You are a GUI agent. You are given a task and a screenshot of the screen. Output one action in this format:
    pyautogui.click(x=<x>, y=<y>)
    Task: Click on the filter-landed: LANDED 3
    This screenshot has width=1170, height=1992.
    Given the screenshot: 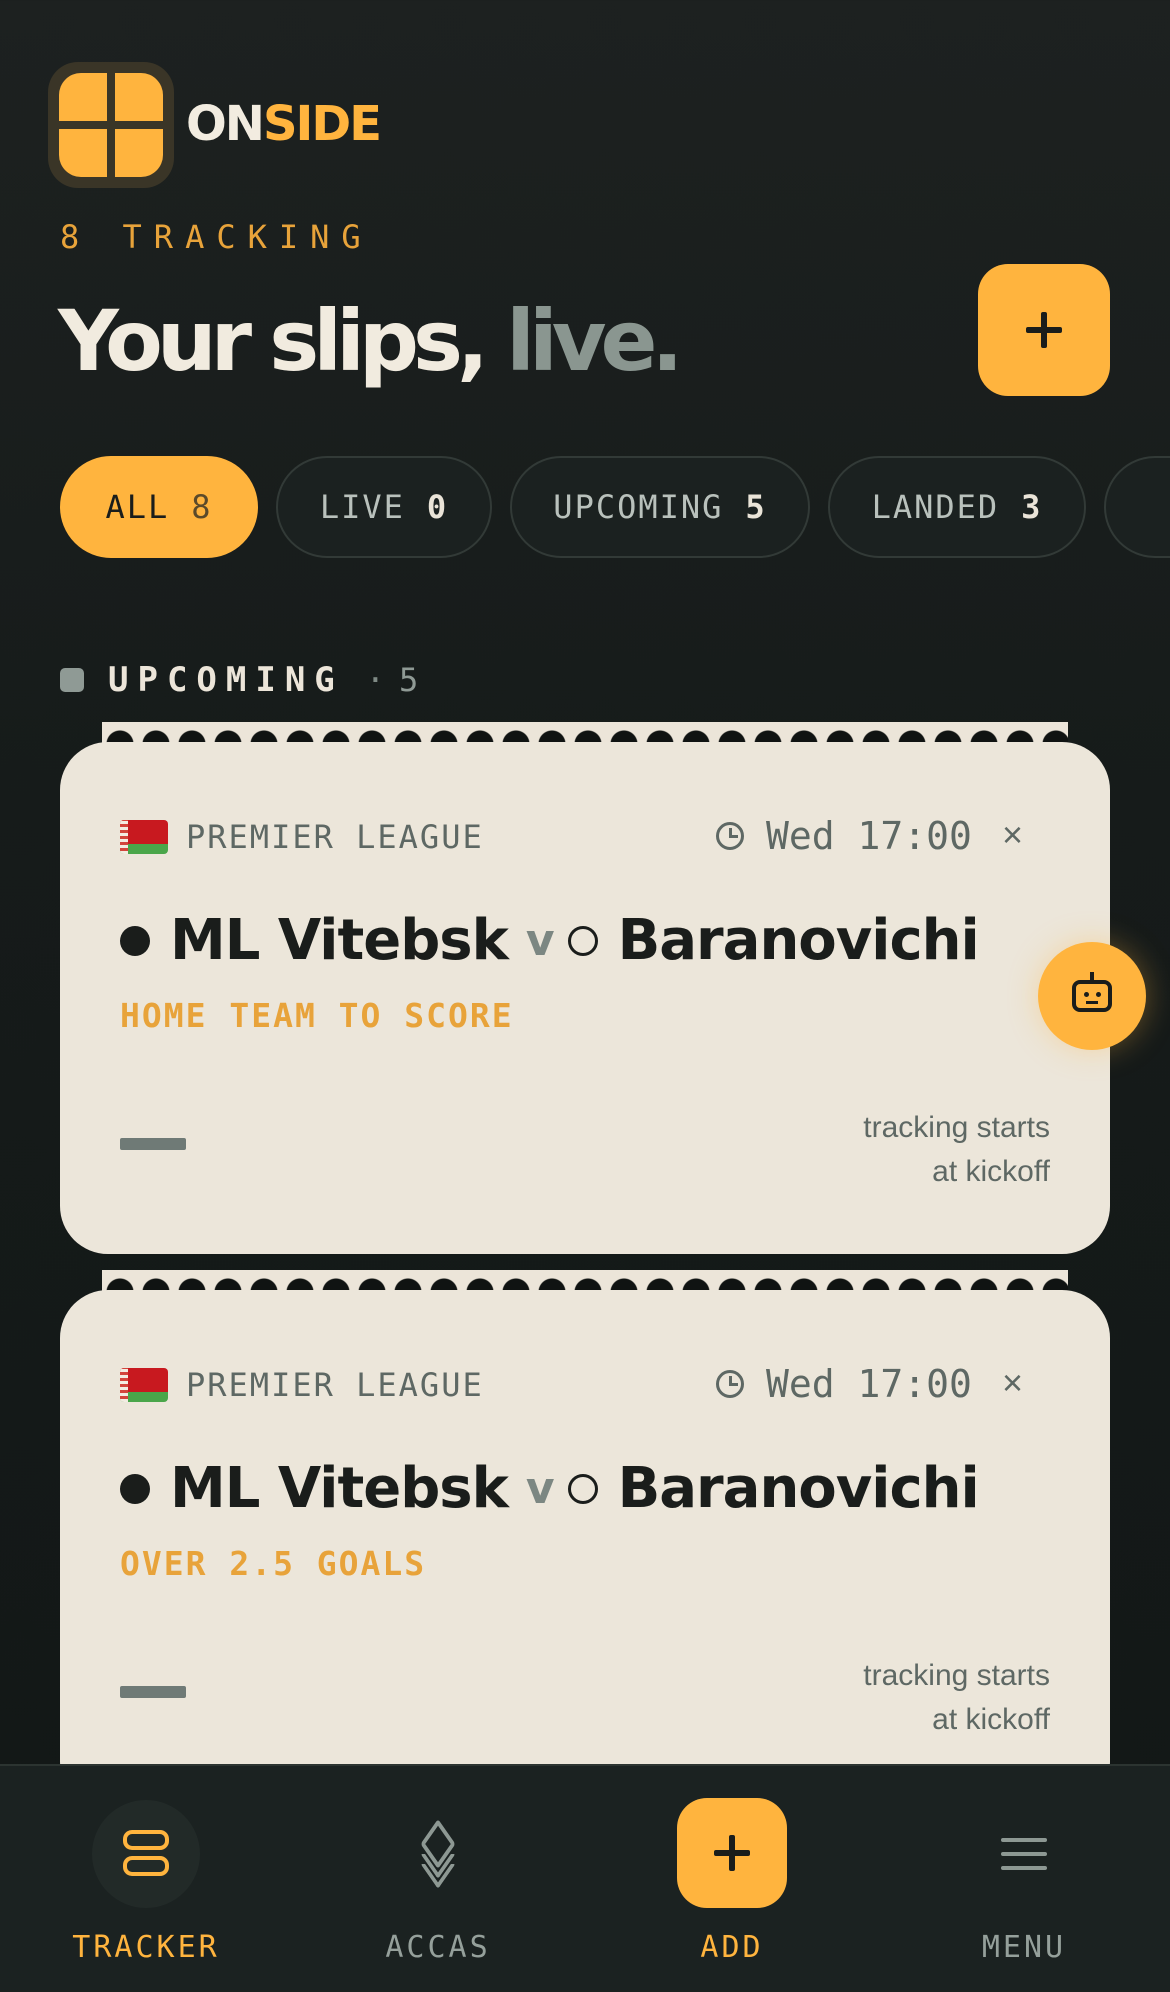 What is the action you would take?
    pyautogui.click(x=957, y=507)
    